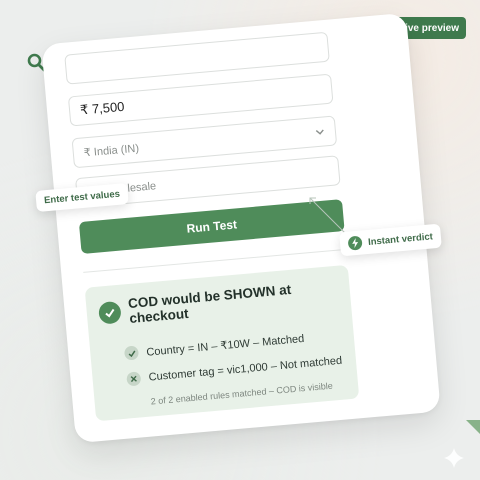 The height and width of the screenshot is (480, 480). What do you see at coordinates (319, 132) in the screenshot?
I see `chevron-down-icon` at bounding box center [319, 132].